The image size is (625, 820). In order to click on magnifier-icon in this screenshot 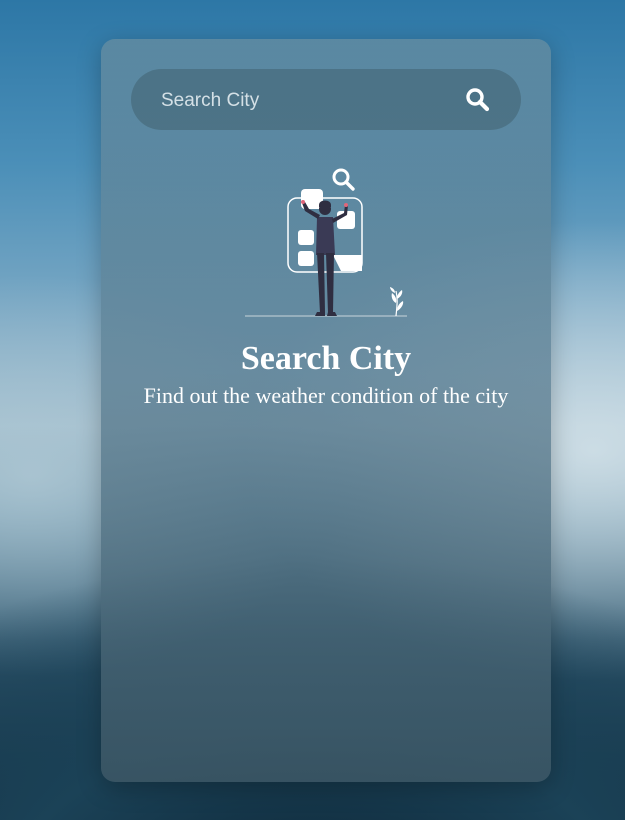, I will do `click(343, 179)`.